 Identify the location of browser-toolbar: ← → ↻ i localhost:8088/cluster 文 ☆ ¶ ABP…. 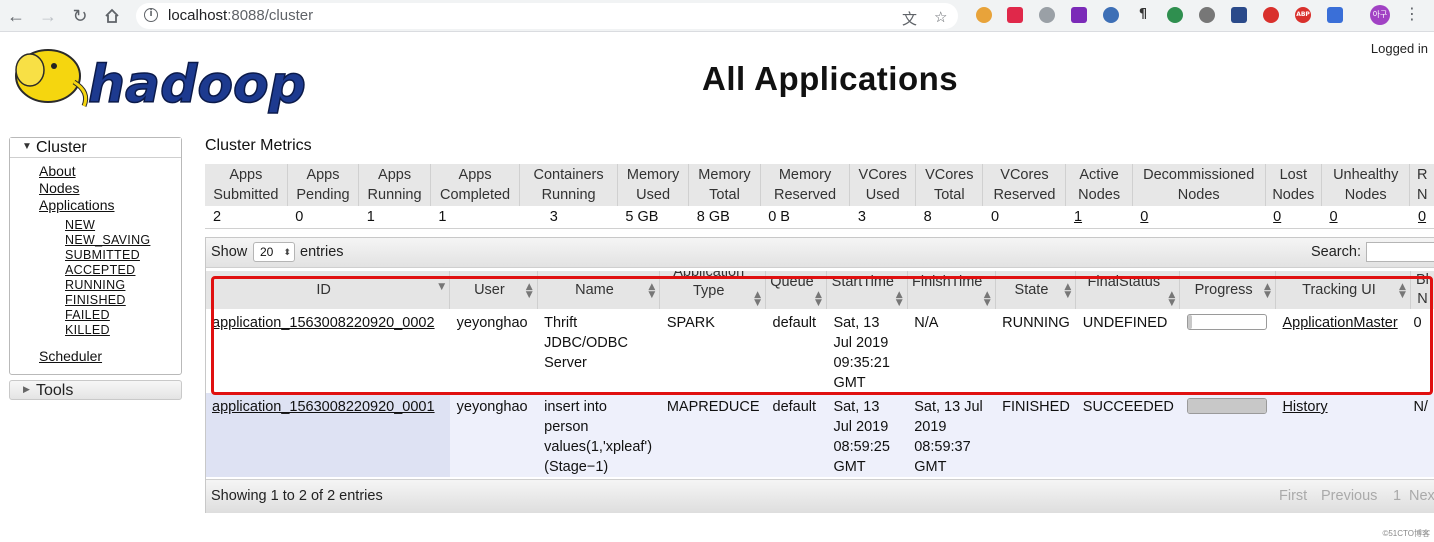
(717, 16).